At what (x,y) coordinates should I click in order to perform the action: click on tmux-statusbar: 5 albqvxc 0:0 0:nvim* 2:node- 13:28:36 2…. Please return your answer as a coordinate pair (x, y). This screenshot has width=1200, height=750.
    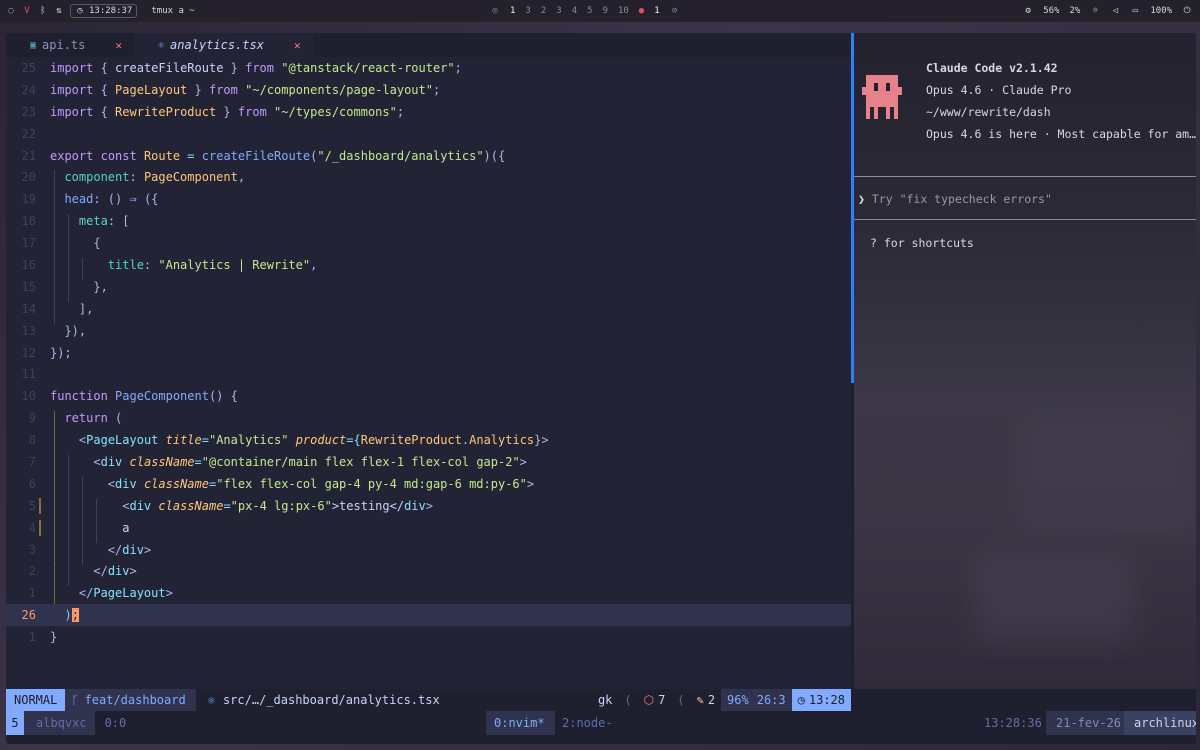
    Looking at the image, I should click on (601, 723).